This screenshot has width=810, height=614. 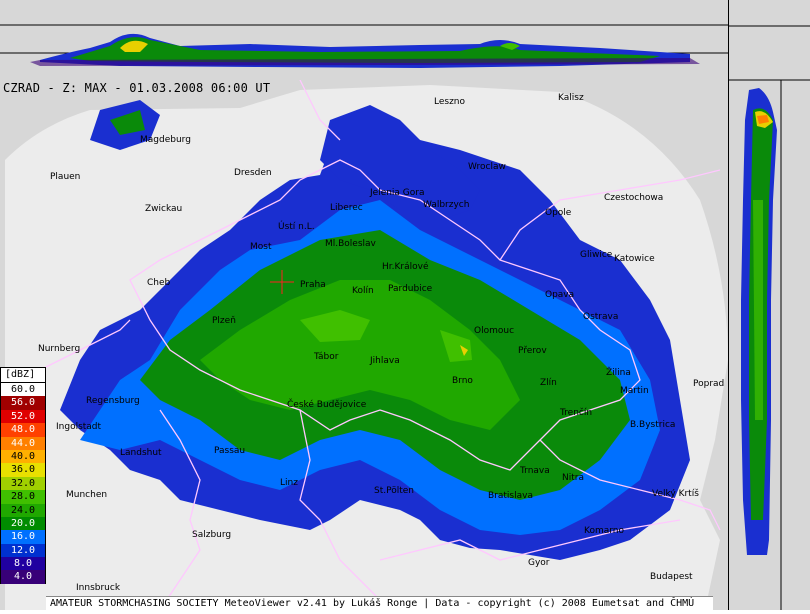 What do you see at coordinates (548, 383) in the screenshot?
I see `city-label: Zlín` at bounding box center [548, 383].